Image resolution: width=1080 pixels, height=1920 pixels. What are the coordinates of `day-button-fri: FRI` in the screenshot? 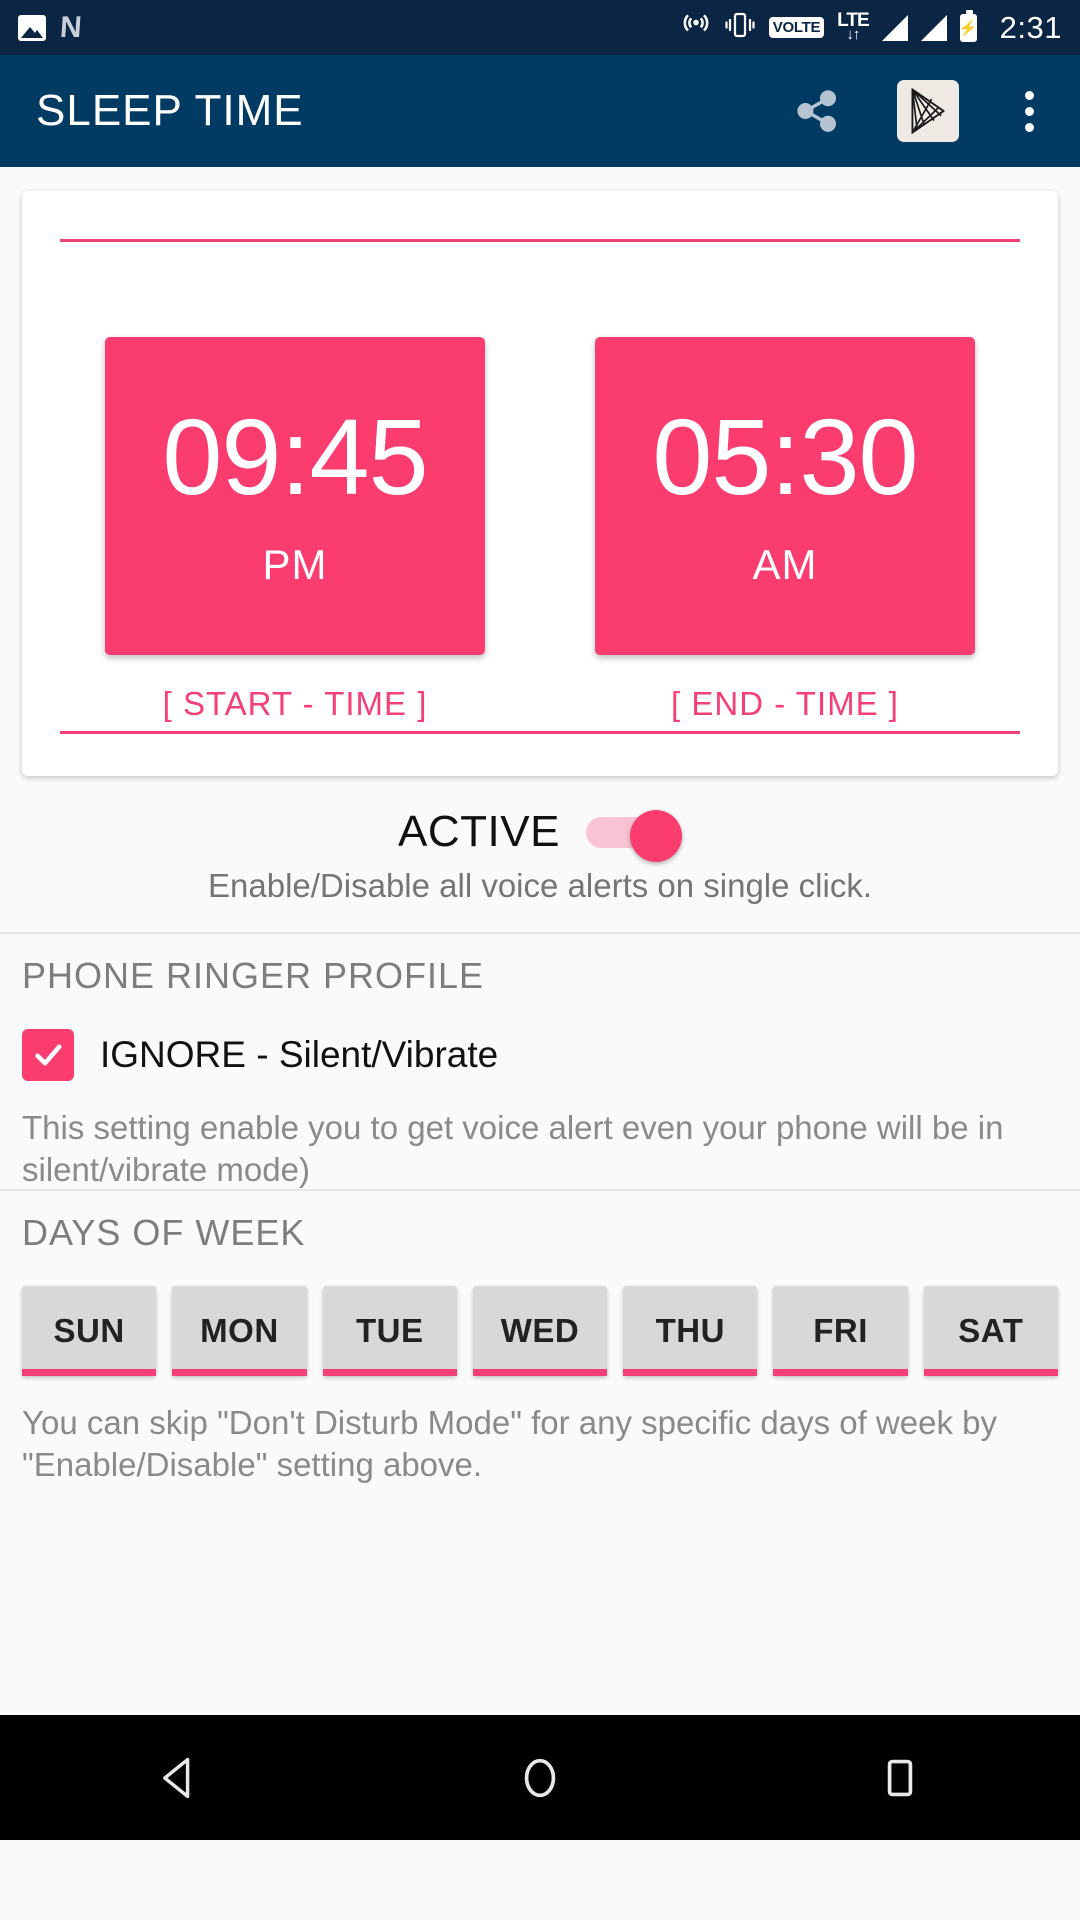 It's located at (840, 1331).